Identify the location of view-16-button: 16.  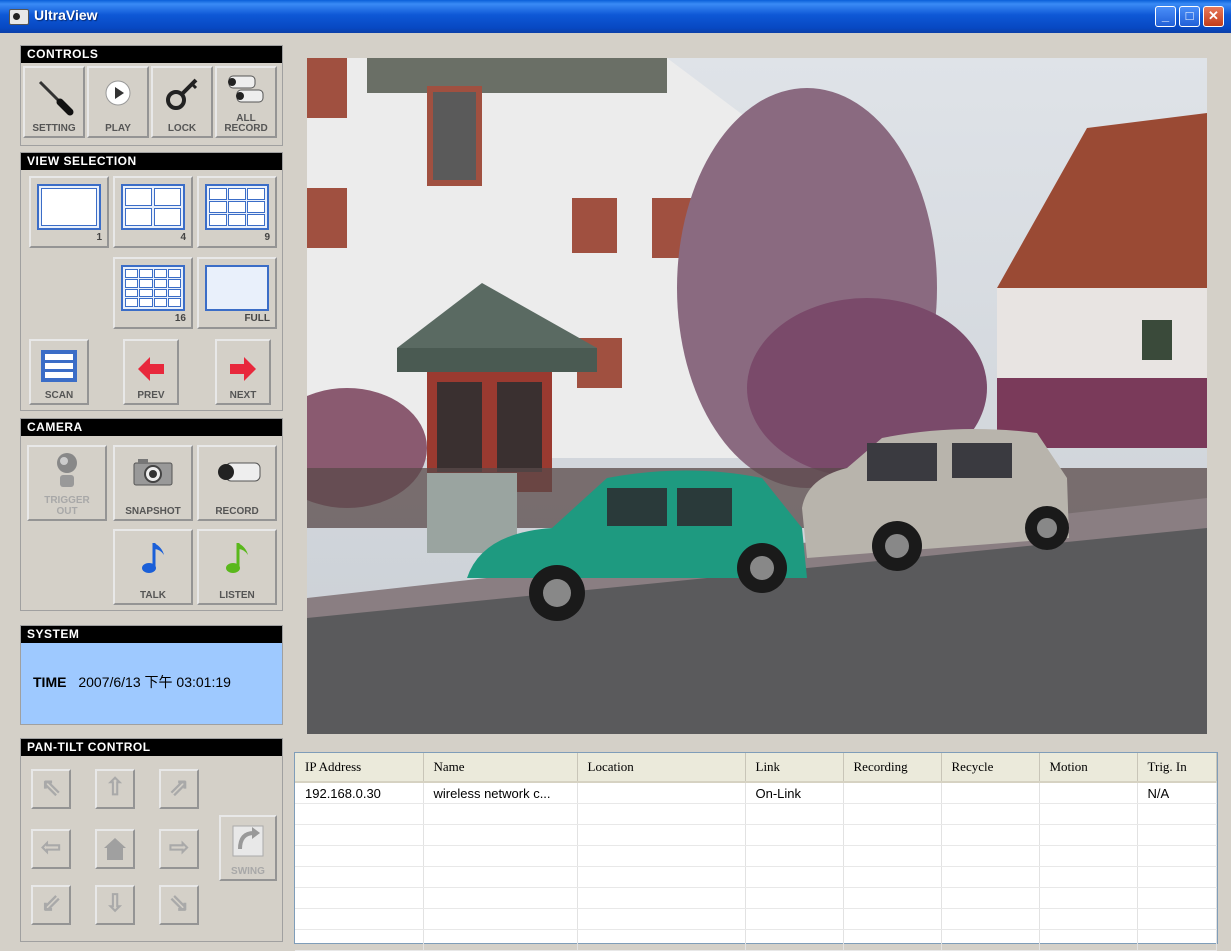
(153, 293).